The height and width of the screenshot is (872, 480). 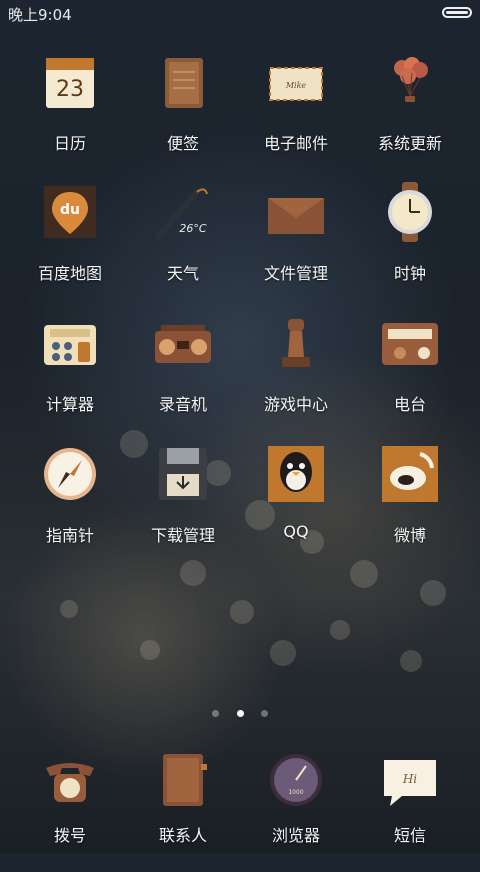 What do you see at coordinates (70, 501) in the screenshot?
I see `app-compass: 指南针` at bounding box center [70, 501].